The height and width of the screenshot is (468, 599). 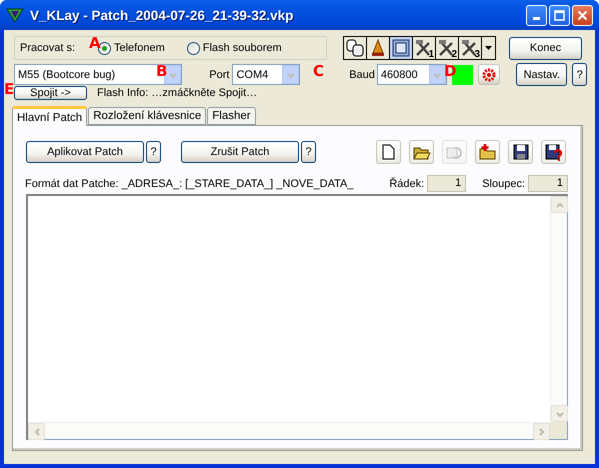 I want to click on exit-button: Konec, so click(x=545, y=48).